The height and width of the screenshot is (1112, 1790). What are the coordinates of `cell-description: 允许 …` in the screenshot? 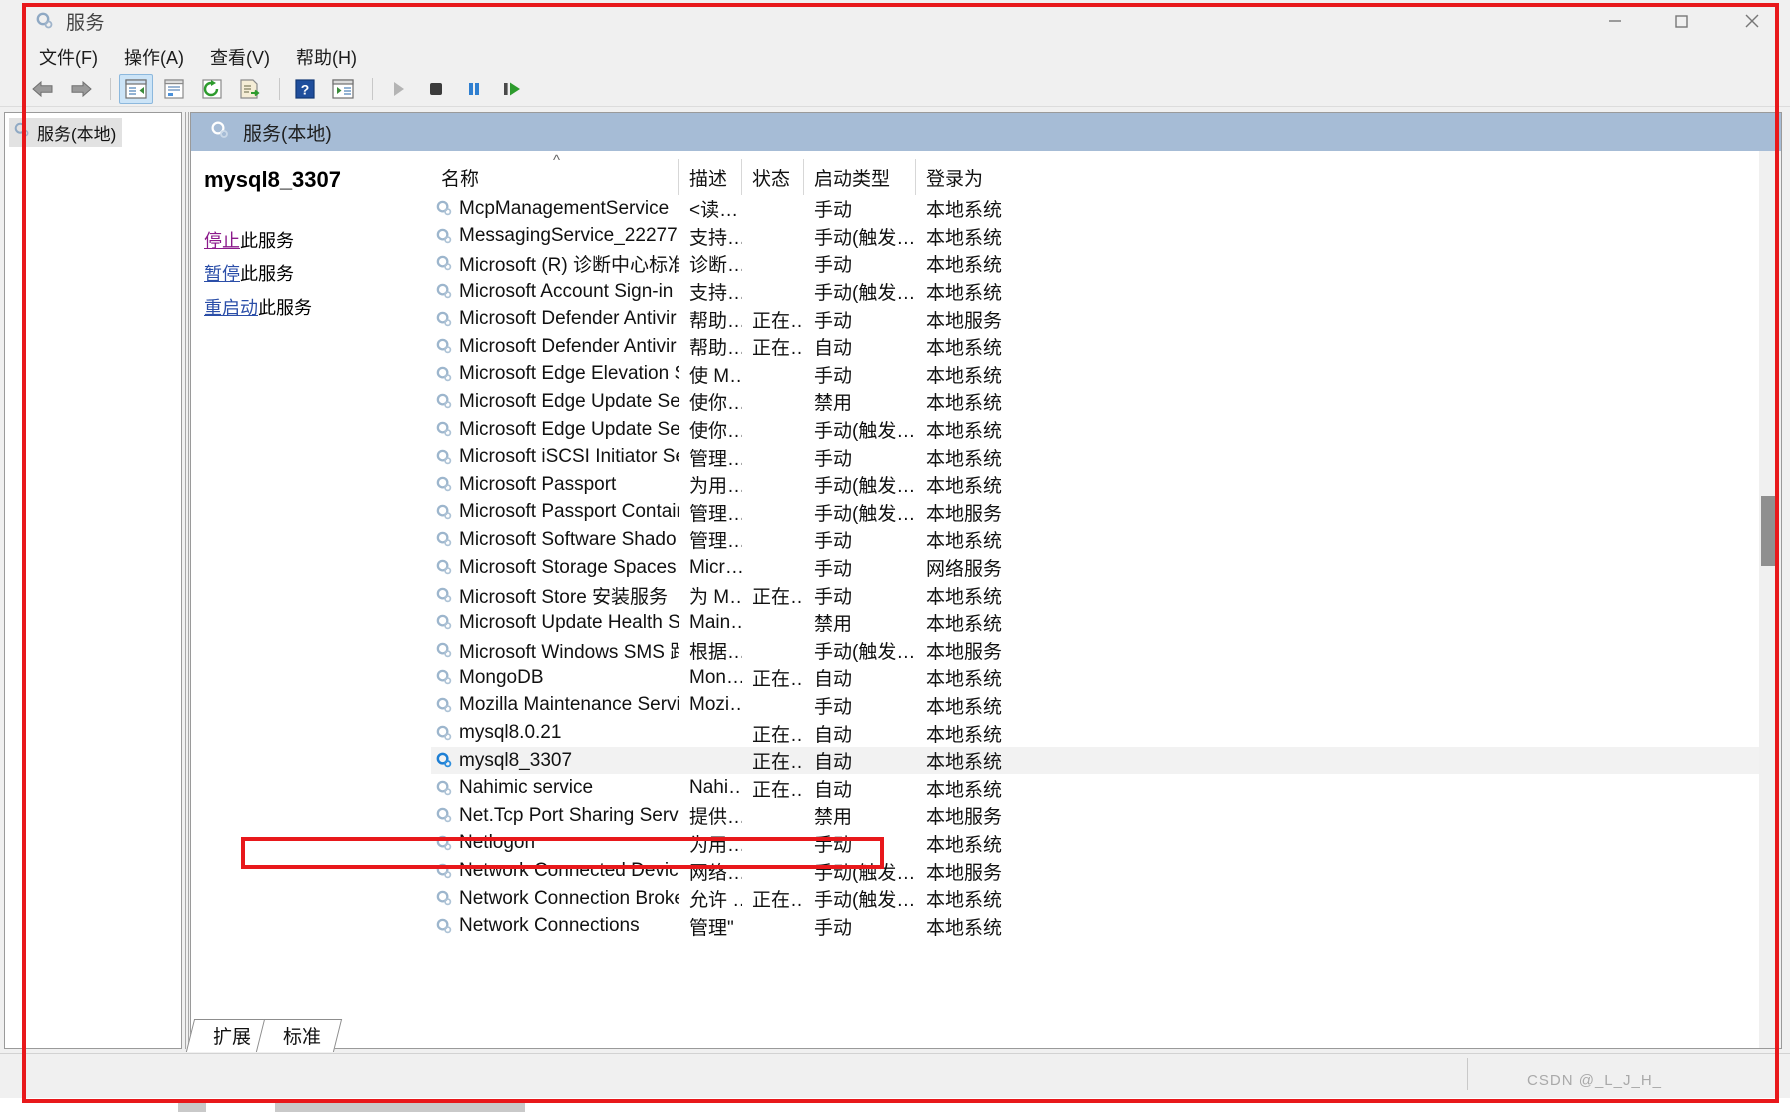 It's located at (715, 901).